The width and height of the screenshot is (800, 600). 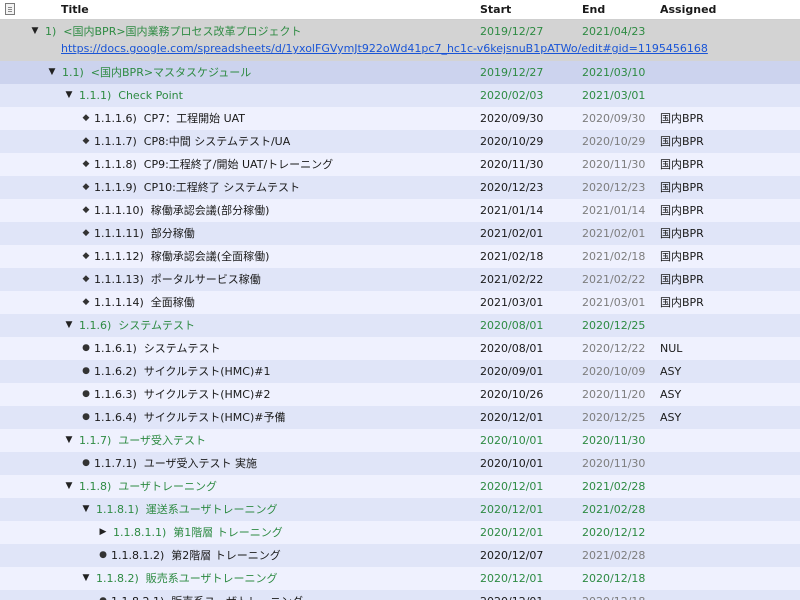 What do you see at coordinates (293, 555) in the screenshot?
I see `row-title-cell: 1.1.8.1.2) 第2階層 トレーニング` at bounding box center [293, 555].